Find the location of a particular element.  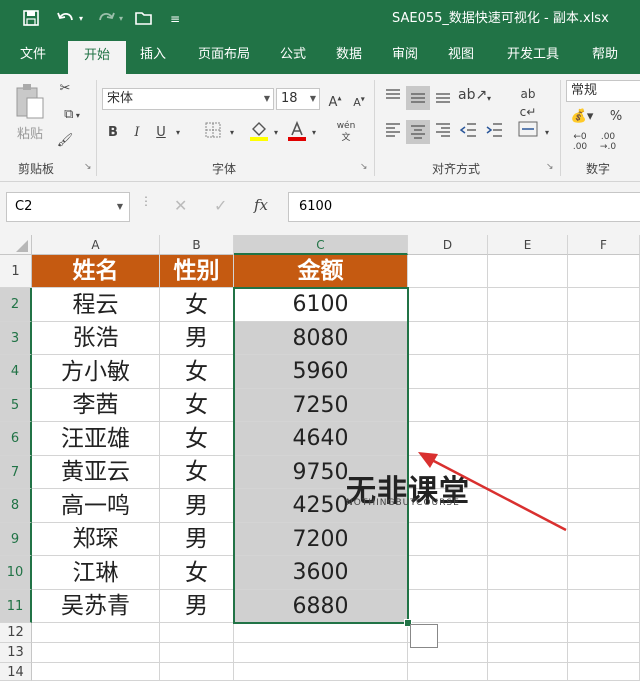

cell-d4 is located at coordinates (448, 372).